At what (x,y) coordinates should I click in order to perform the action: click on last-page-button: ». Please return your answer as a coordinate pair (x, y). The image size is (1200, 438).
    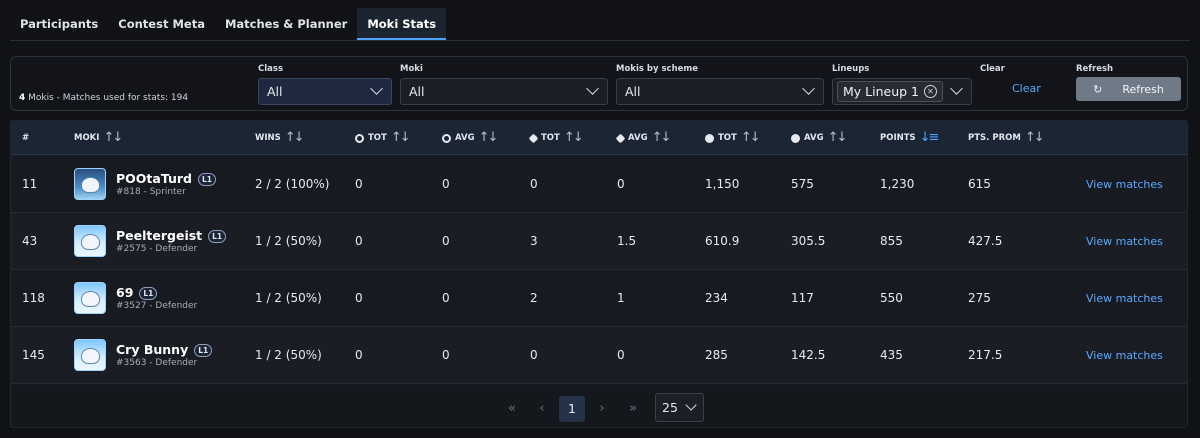
    Looking at the image, I should click on (633, 409).